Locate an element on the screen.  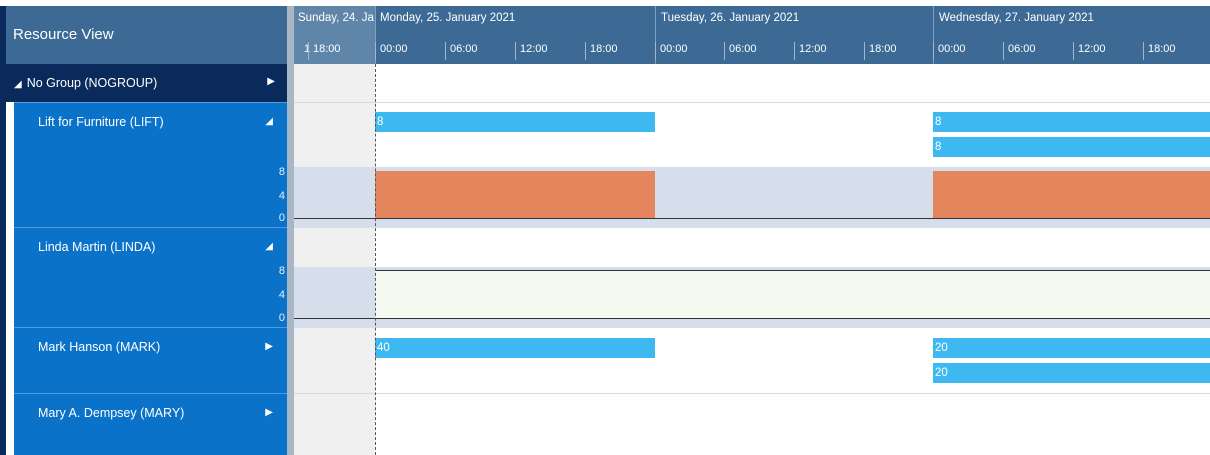
resource-label: Mary A. Dempsey (MARY) is located at coordinates (111, 413).